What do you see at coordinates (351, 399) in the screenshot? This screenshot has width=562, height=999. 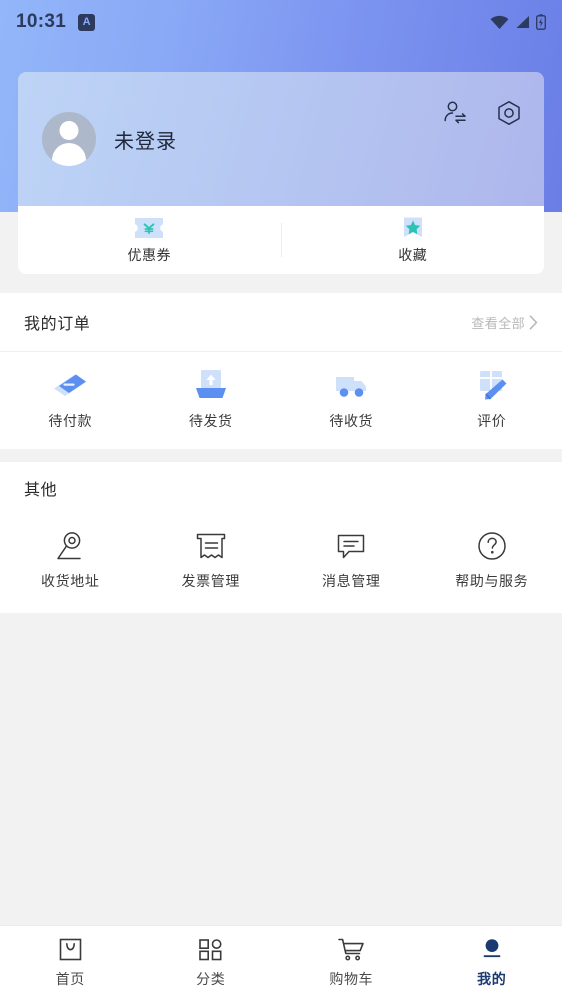 I see `order-status-shipped: 待收货` at bounding box center [351, 399].